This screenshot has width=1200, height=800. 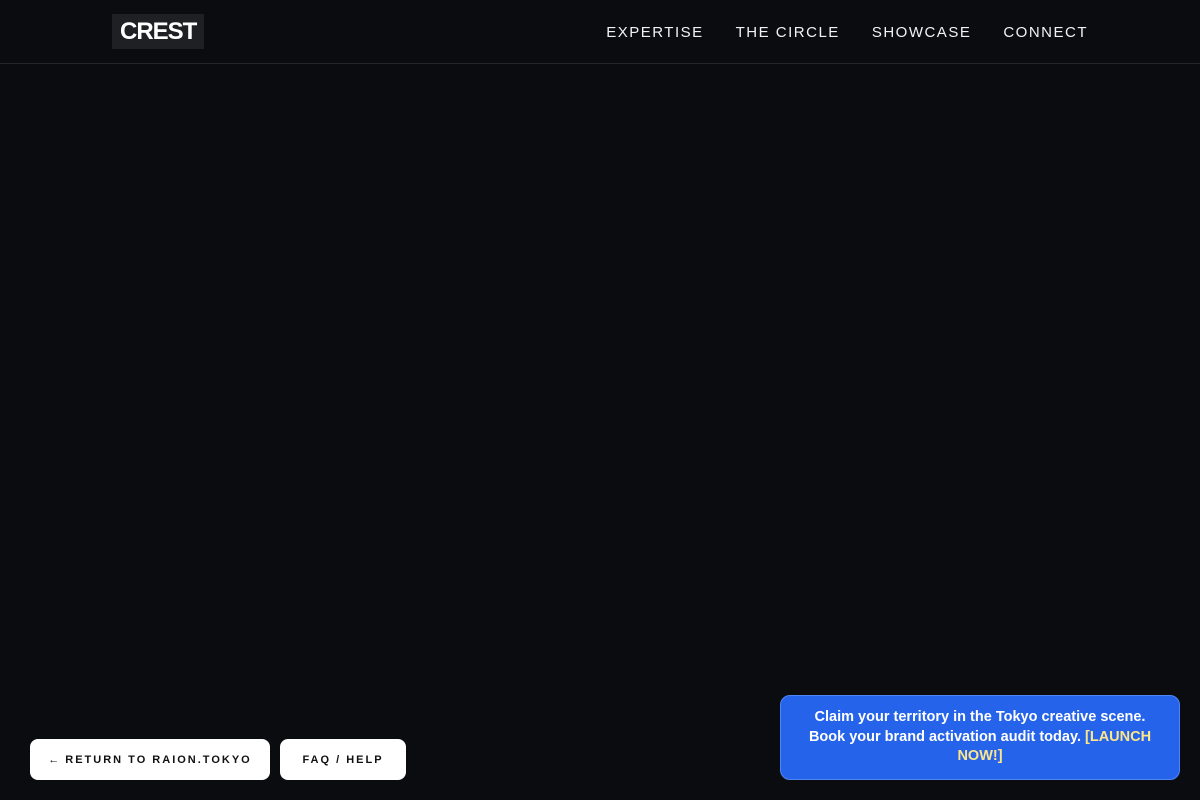 I want to click on promo-line-2: Book your brand activation audit today., so click(x=944, y=736).